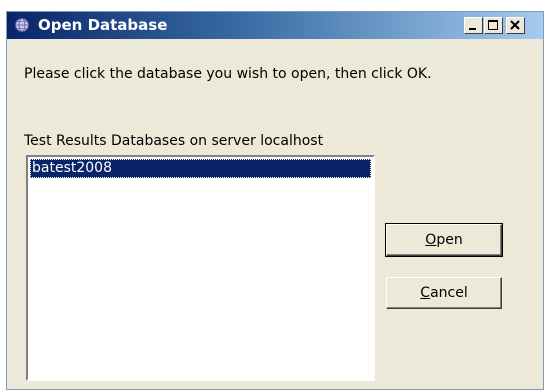  I want to click on open-button: Open, so click(444, 240).